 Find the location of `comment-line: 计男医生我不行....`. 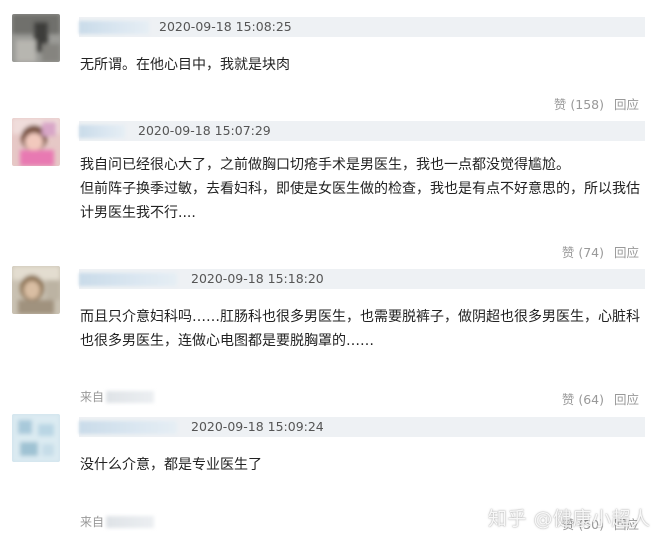

comment-line: 计男医生我不行.... is located at coordinates (138, 213).